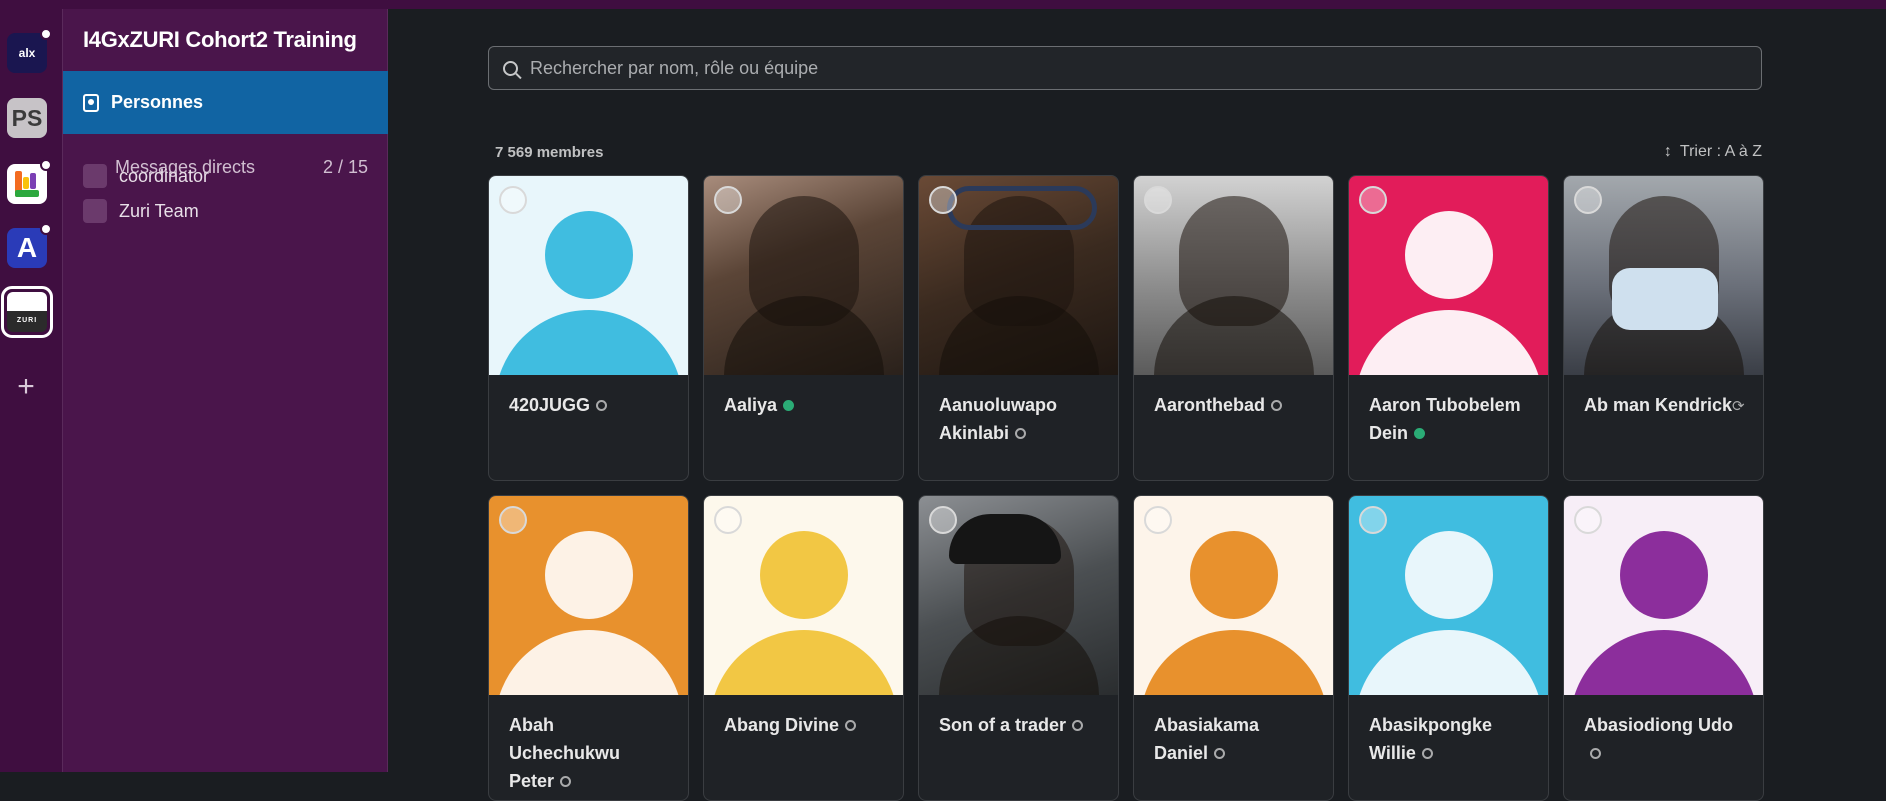 The width and height of the screenshot is (1886, 801). Describe the element at coordinates (1003, 725) in the screenshot. I see `member-name: Son of a trader` at that location.